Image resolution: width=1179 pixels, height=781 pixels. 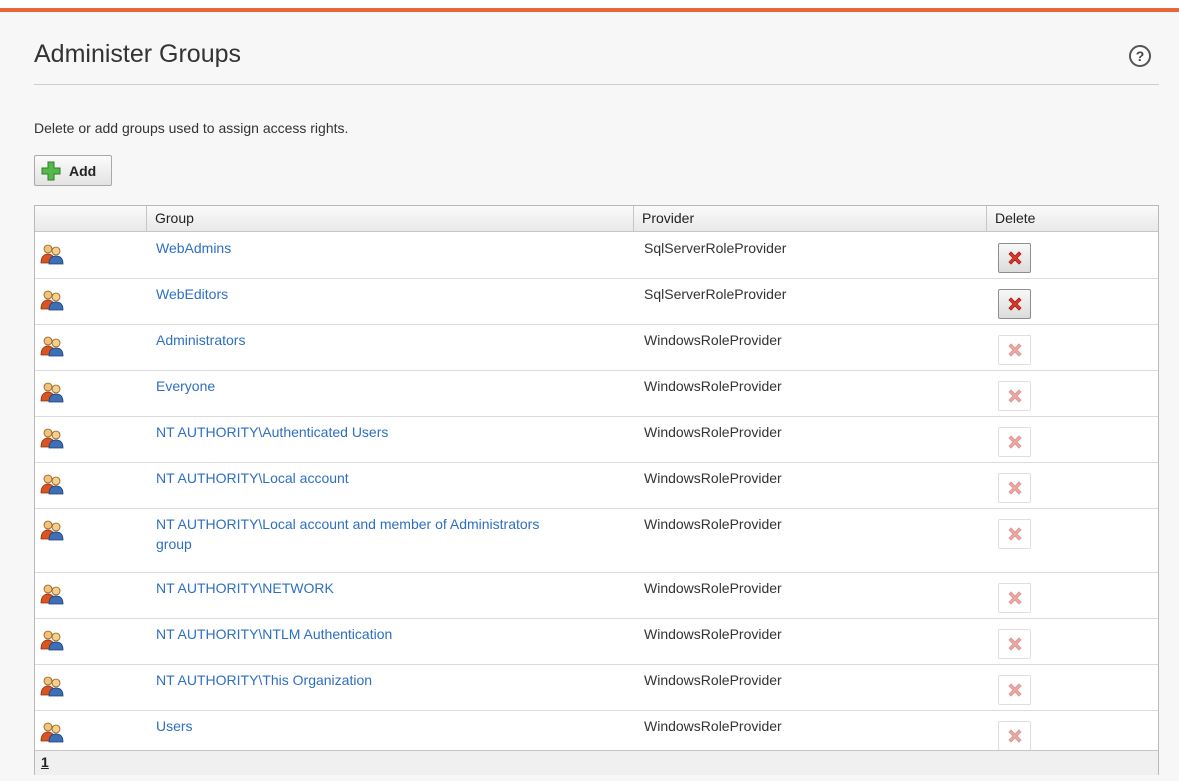 I want to click on table-row: WebEditors SqlServerRoleProvider, so click(x=596, y=301).